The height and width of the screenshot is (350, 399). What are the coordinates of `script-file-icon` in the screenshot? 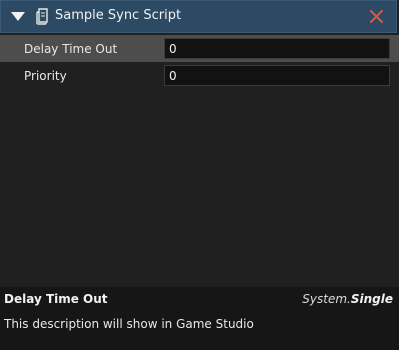 It's located at (42, 16).